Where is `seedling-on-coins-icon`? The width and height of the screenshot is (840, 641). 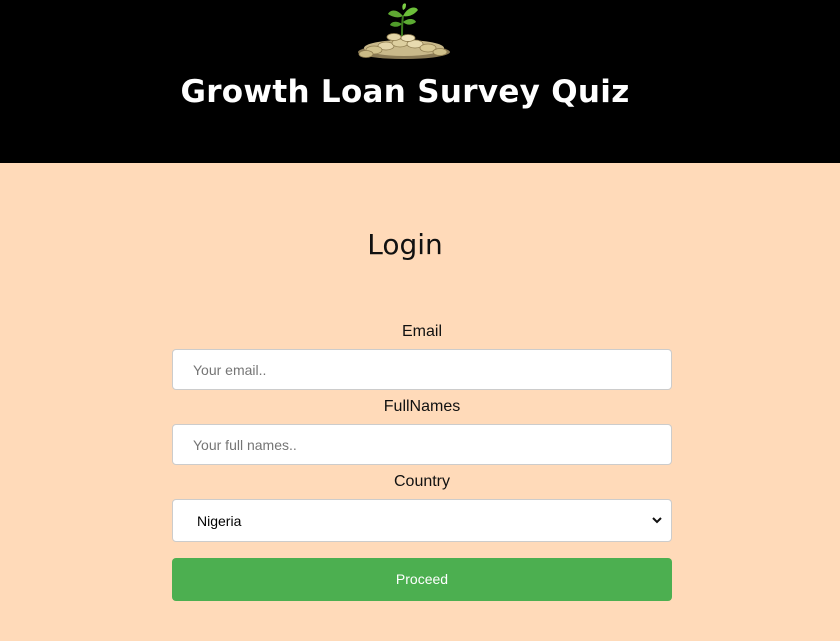
seedling-on-coins-icon is located at coordinates (404, 31).